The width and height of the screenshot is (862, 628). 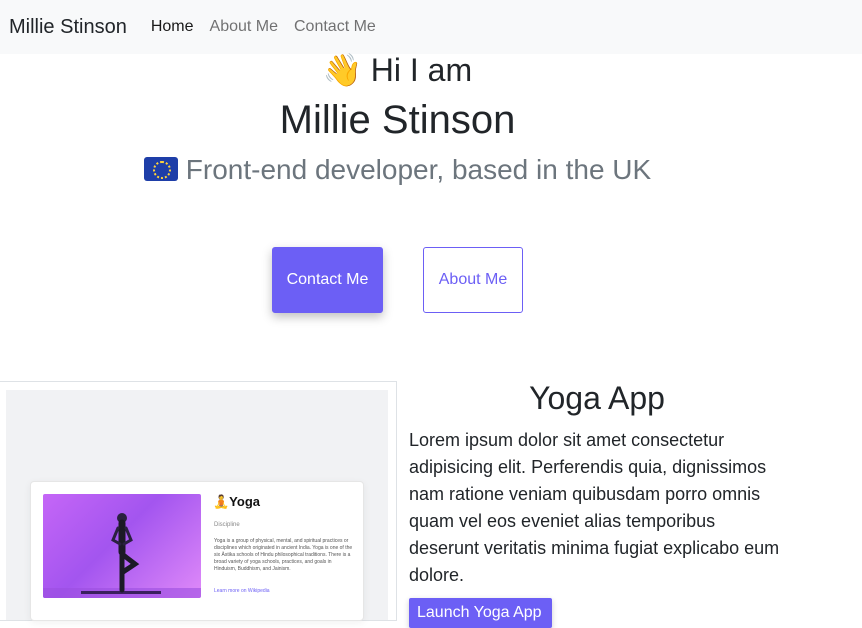 I want to click on role-text: Front-end developer, based in the UK, so click(x=418, y=169).